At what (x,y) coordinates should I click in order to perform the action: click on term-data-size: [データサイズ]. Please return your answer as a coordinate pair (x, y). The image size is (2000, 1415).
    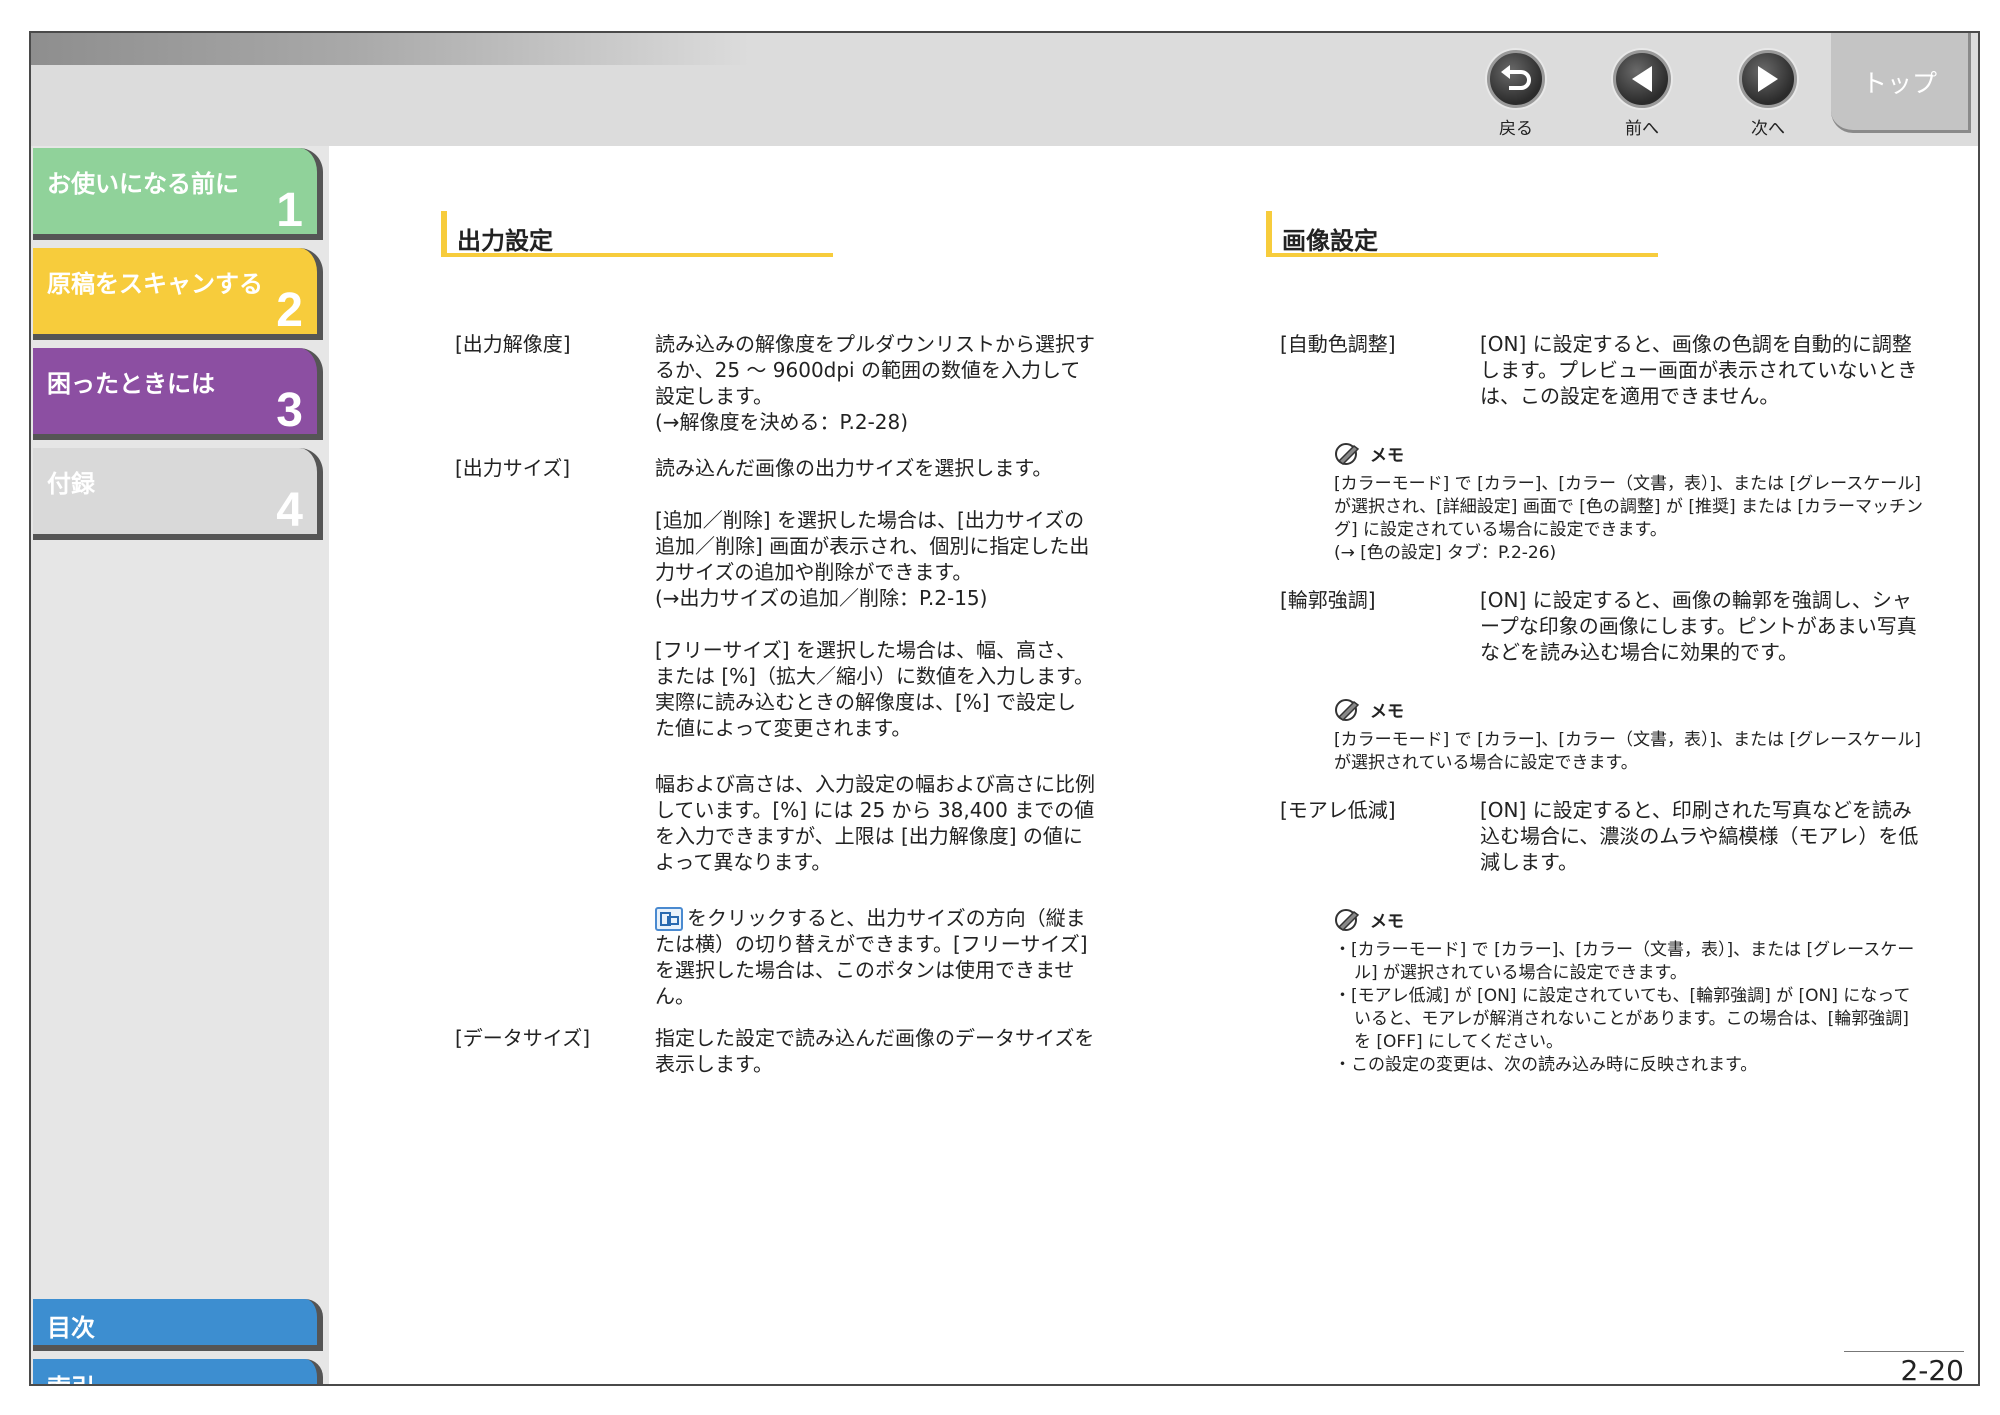
    Looking at the image, I should click on (523, 1038).